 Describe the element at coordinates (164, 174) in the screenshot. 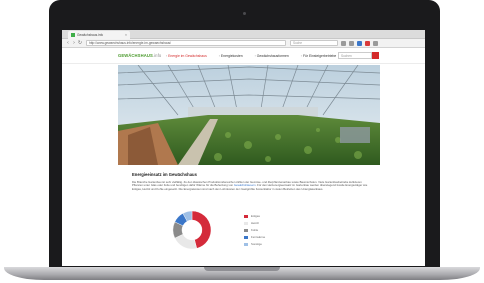

I see `page-title: Energieeinsatz im Gewächshaus` at that location.